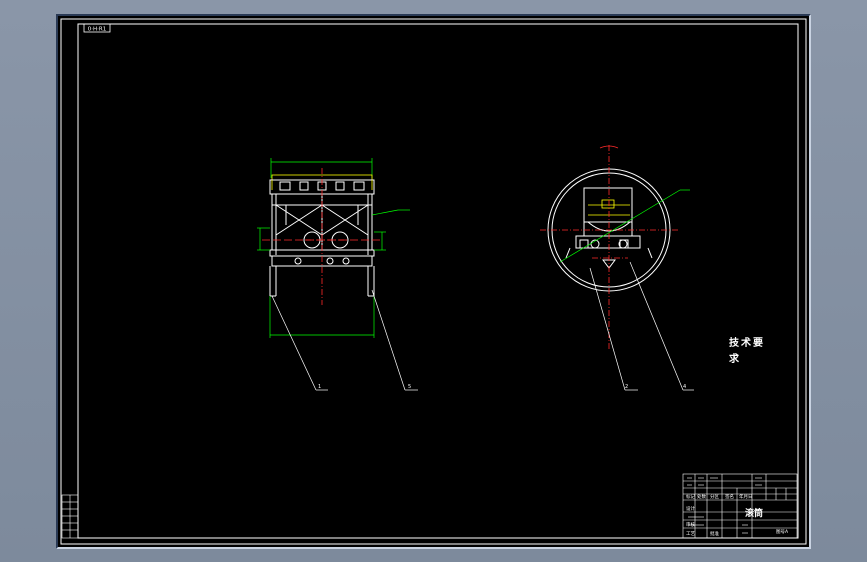 The height and width of the screenshot is (562, 867). I want to click on stamp-text: 0·H·R1, so click(97, 30).